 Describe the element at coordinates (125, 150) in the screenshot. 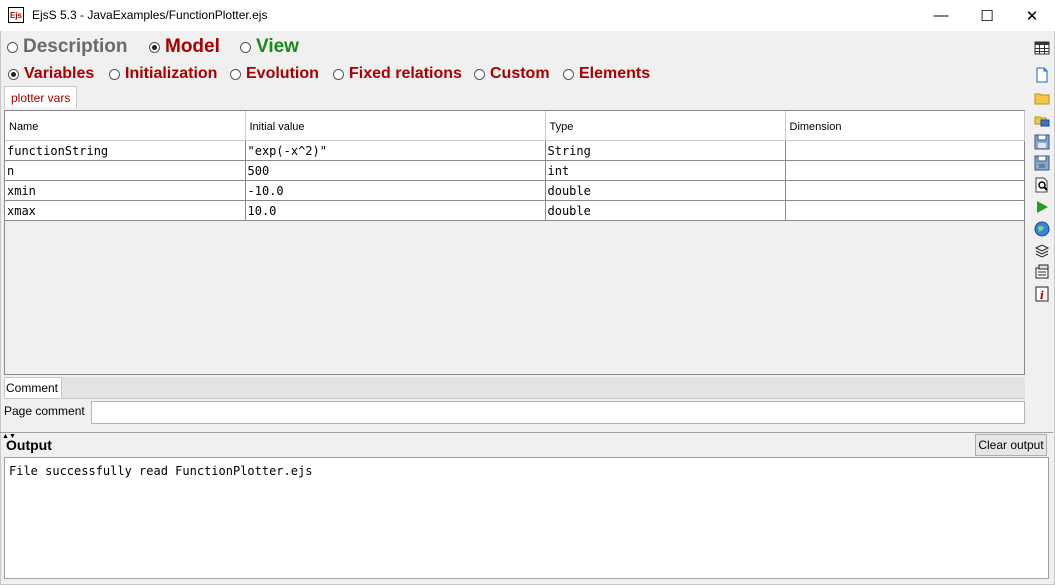

I see `cell-name: functionString` at that location.